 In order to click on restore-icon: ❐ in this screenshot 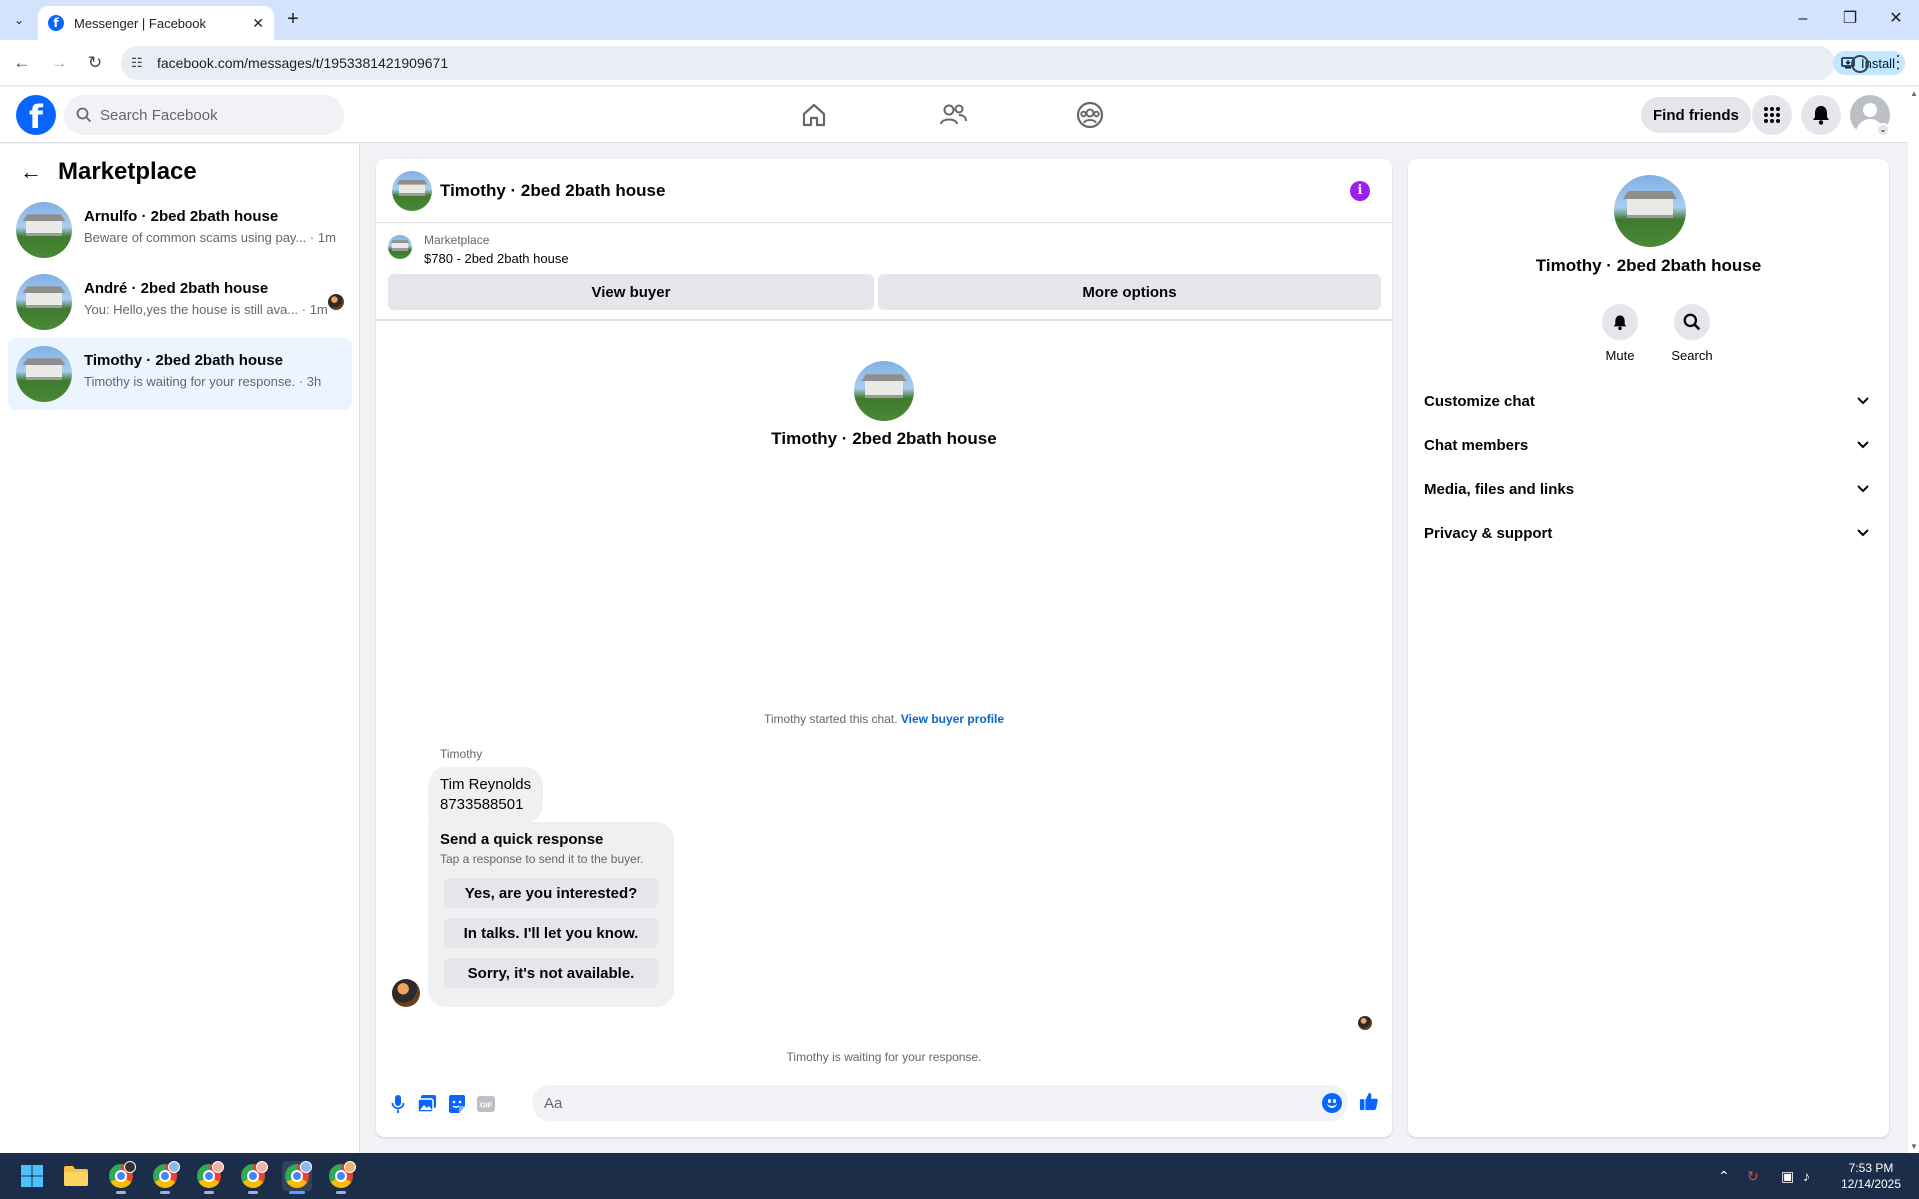, I will do `click(1850, 20)`.